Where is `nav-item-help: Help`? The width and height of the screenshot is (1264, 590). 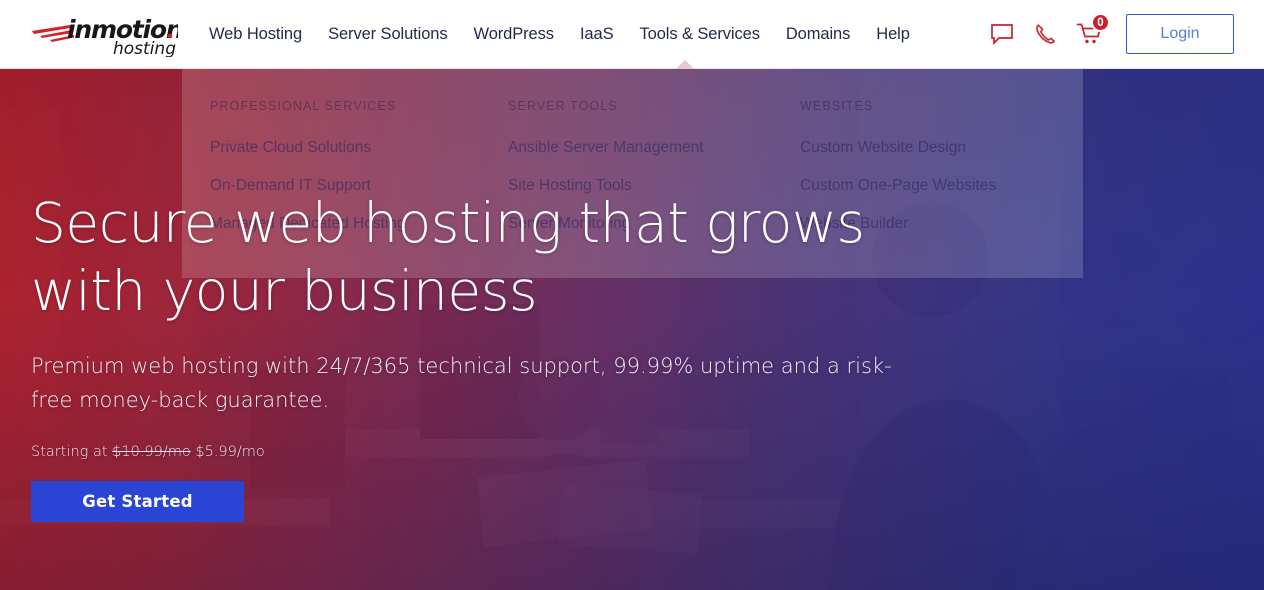
nav-item-help: Help is located at coordinates (893, 34).